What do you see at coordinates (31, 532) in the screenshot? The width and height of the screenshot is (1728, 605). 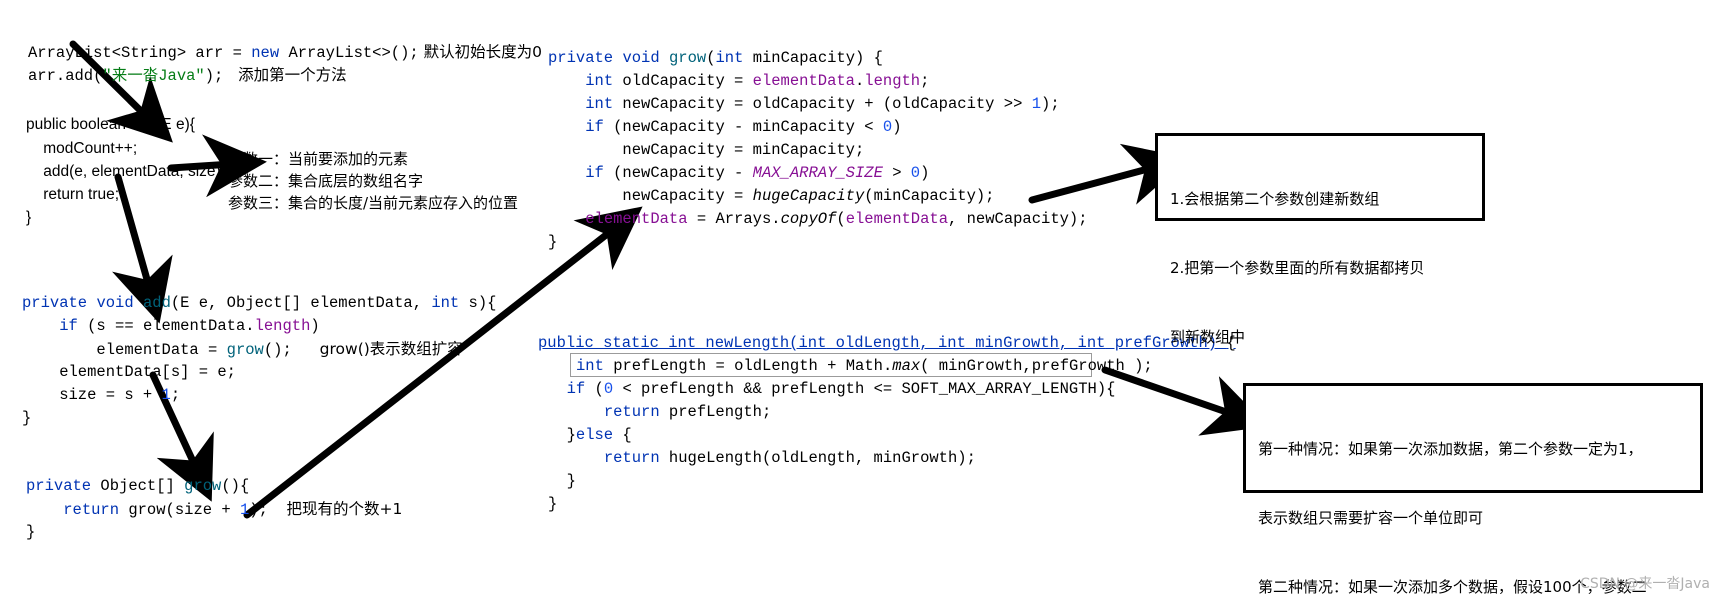 I see `grow-small-close: }` at bounding box center [31, 532].